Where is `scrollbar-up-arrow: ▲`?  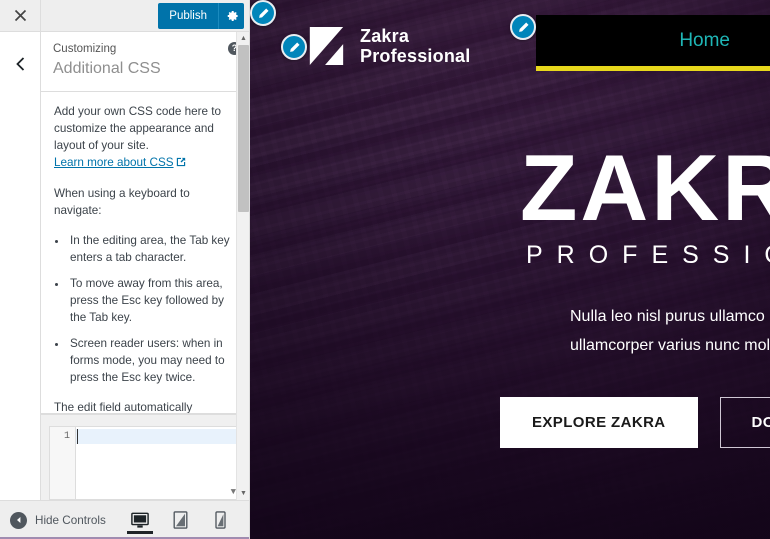
scrollbar-up-arrow: ▲ is located at coordinates (243, 38).